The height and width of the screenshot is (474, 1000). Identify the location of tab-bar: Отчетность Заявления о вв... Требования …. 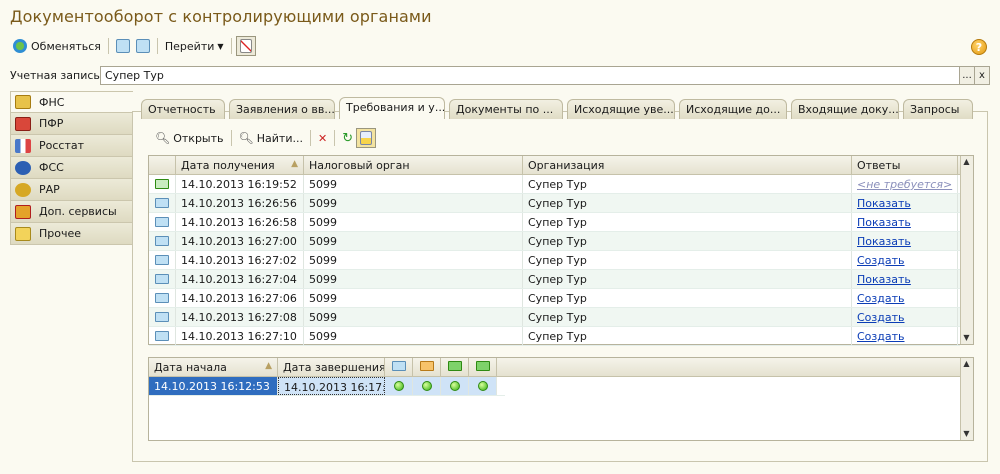
(559, 108).